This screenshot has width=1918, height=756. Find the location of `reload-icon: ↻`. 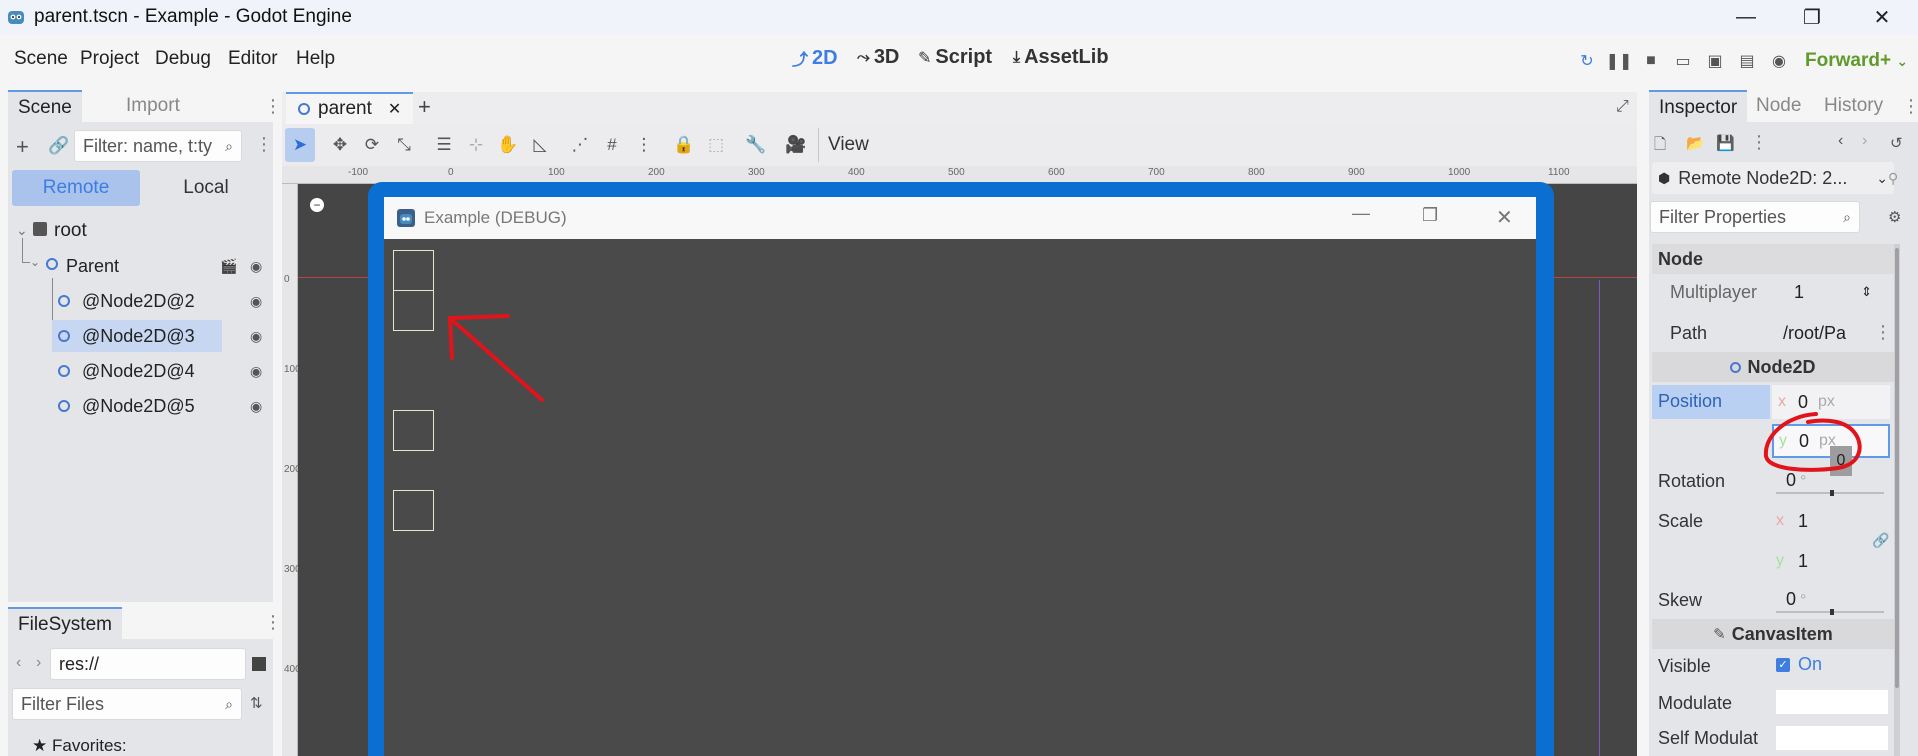

reload-icon: ↻ is located at coordinates (1587, 61).